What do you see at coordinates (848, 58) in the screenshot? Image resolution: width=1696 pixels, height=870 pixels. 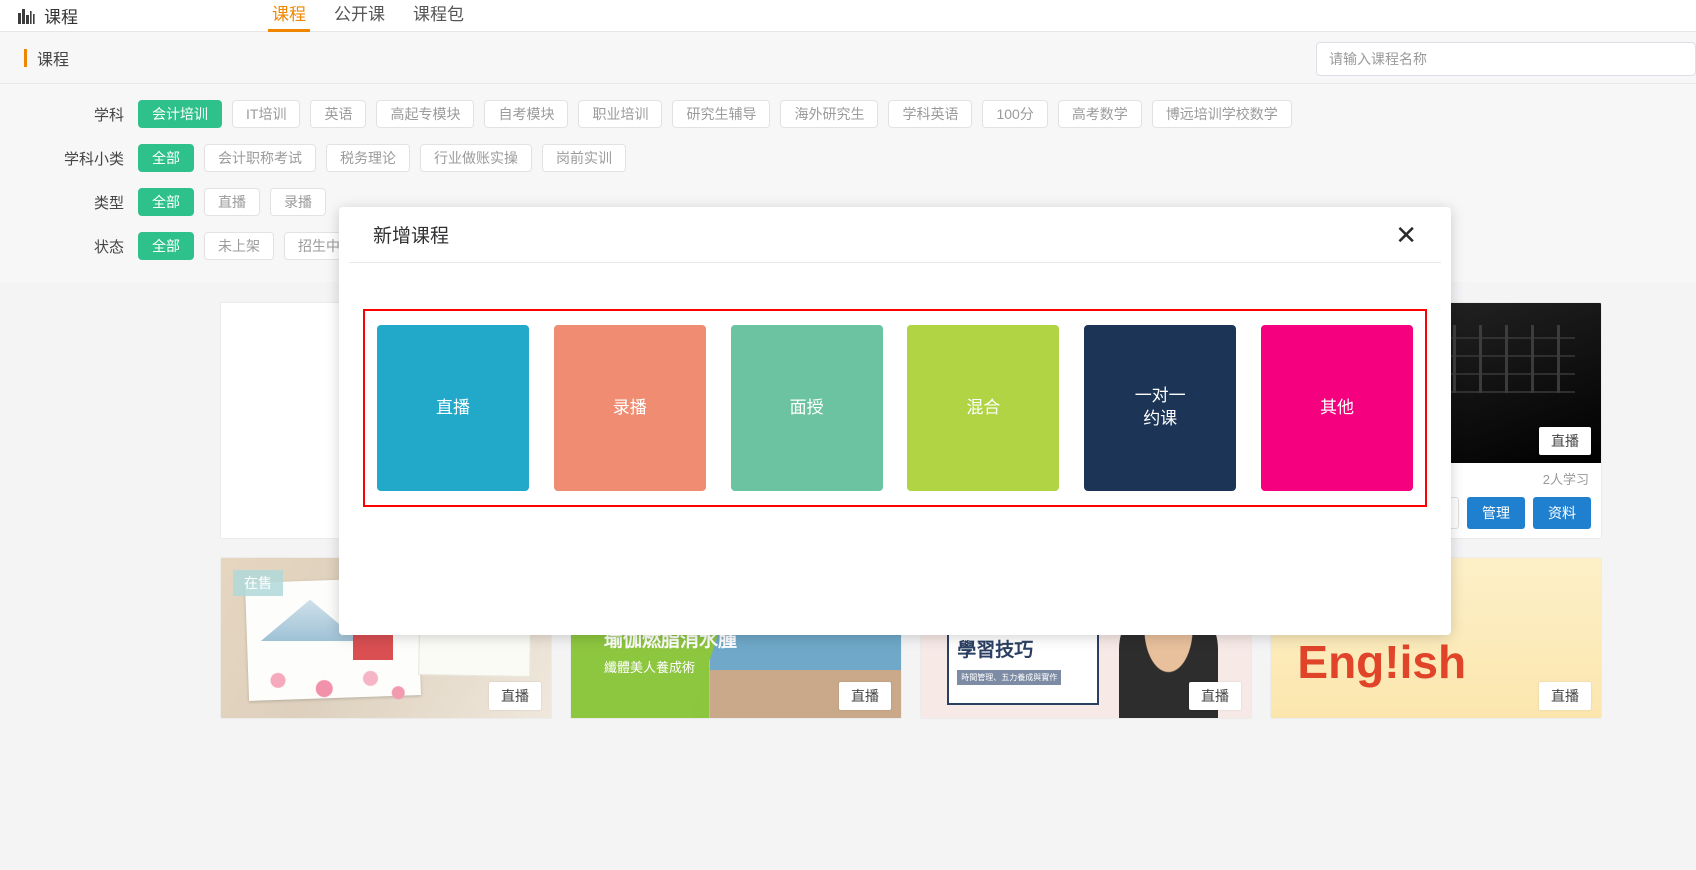 I see `page-title-row: 课程` at bounding box center [848, 58].